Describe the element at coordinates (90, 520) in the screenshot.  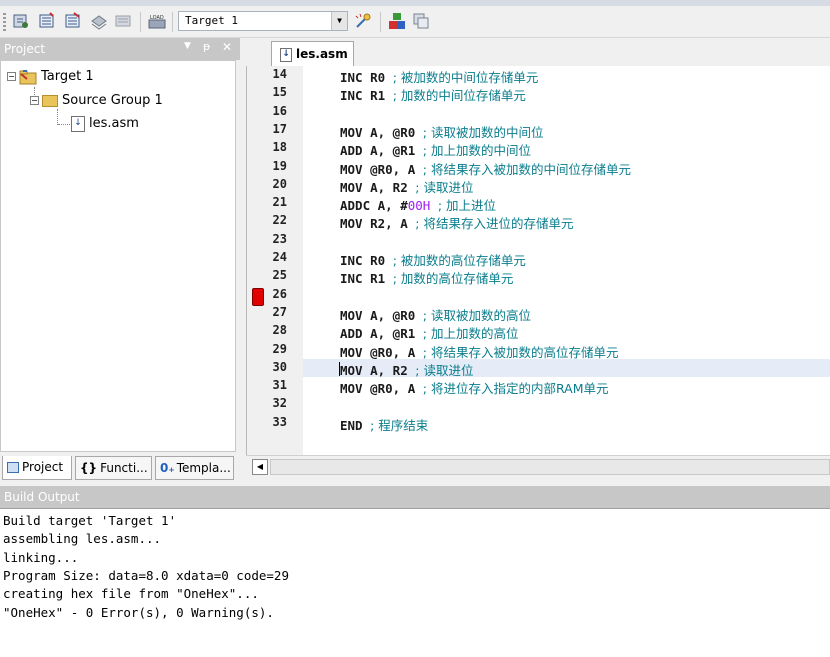
I see `build-output-line: Build target 'Target 1'` at that location.